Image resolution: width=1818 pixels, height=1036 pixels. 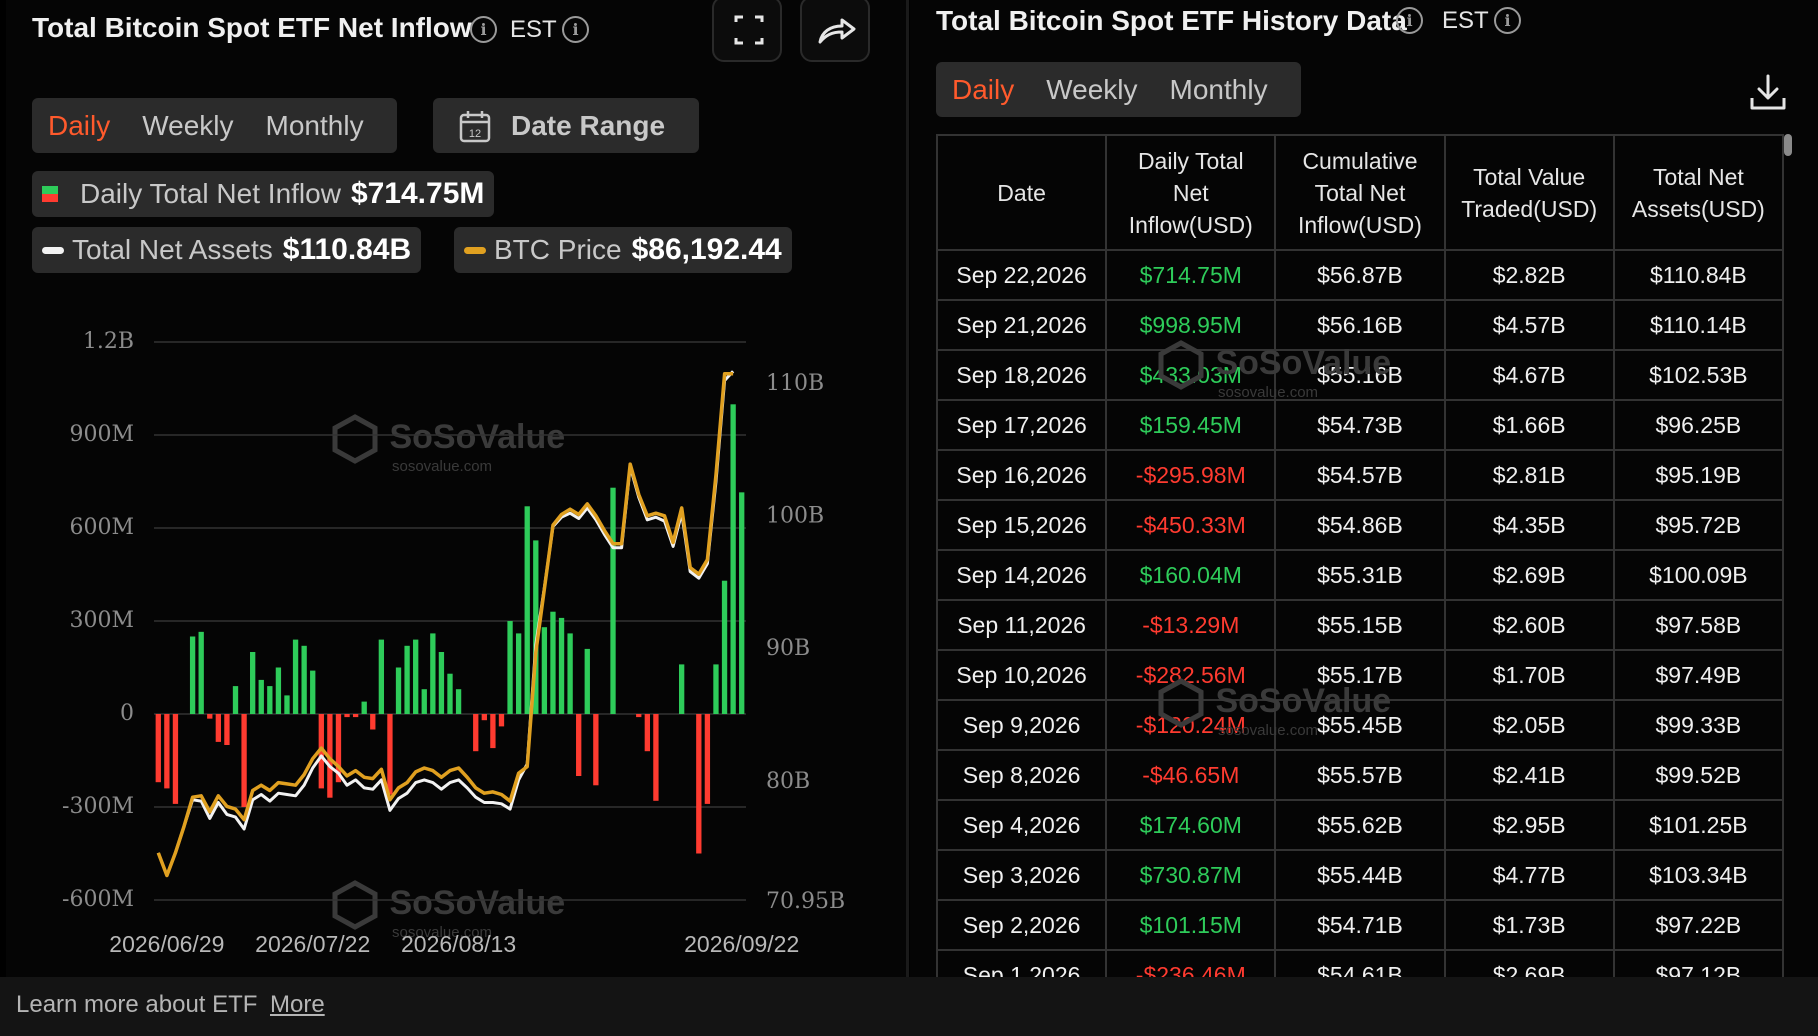 What do you see at coordinates (1091, 90) in the screenshot?
I see `tab-weekly: Weekly` at bounding box center [1091, 90].